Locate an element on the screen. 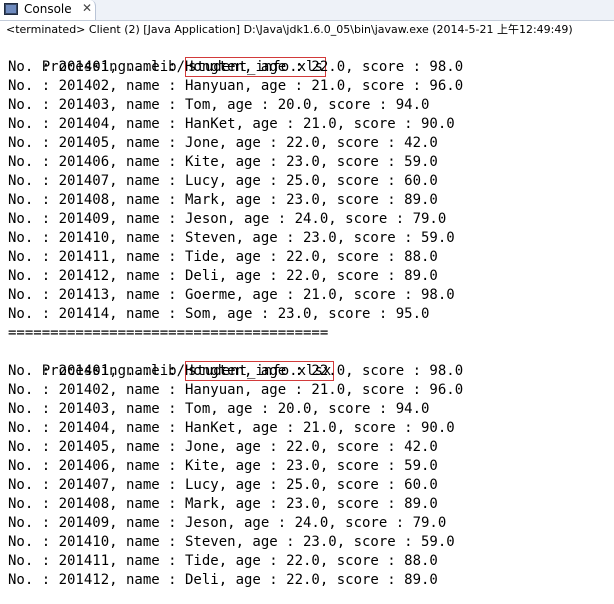  console-tab-label: Console is located at coordinates (48, 9).